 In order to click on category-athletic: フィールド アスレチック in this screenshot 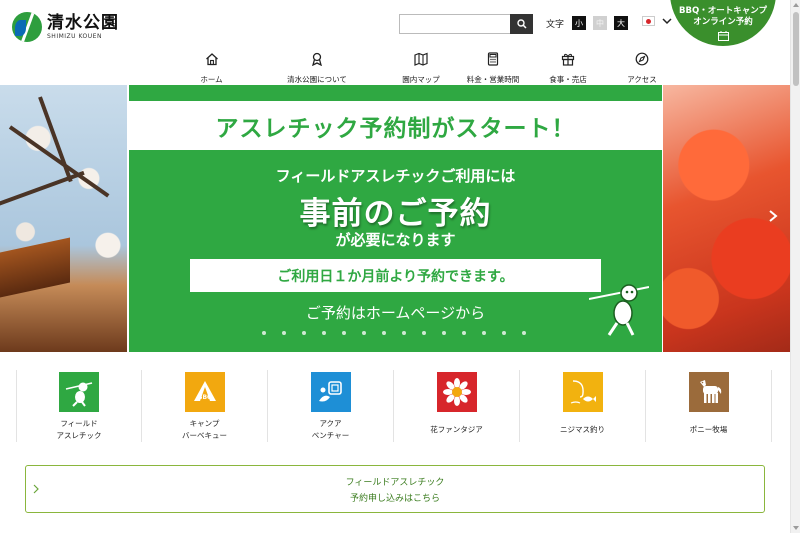, I will do `click(79, 406)`.